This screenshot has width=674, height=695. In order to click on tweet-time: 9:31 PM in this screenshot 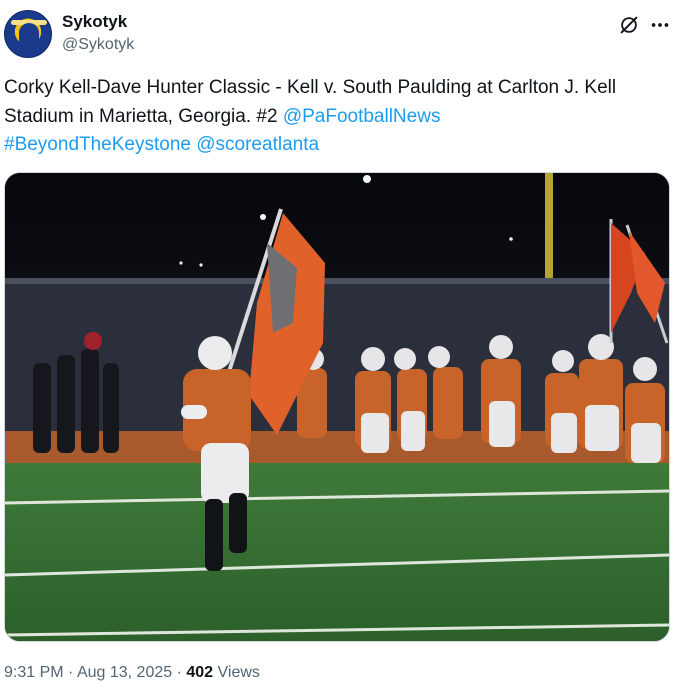, I will do `click(34, 672)`.